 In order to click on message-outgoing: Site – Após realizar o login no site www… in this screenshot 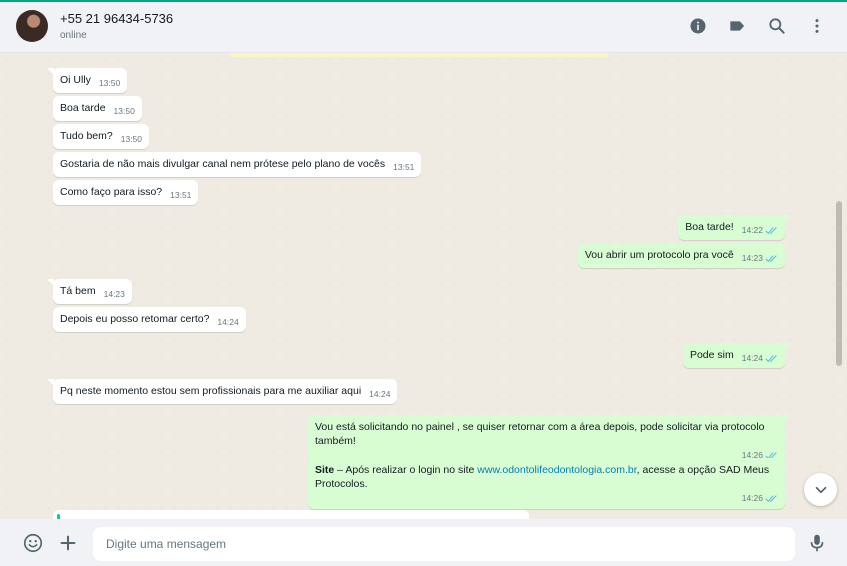, I will do `click(546, 484)`.